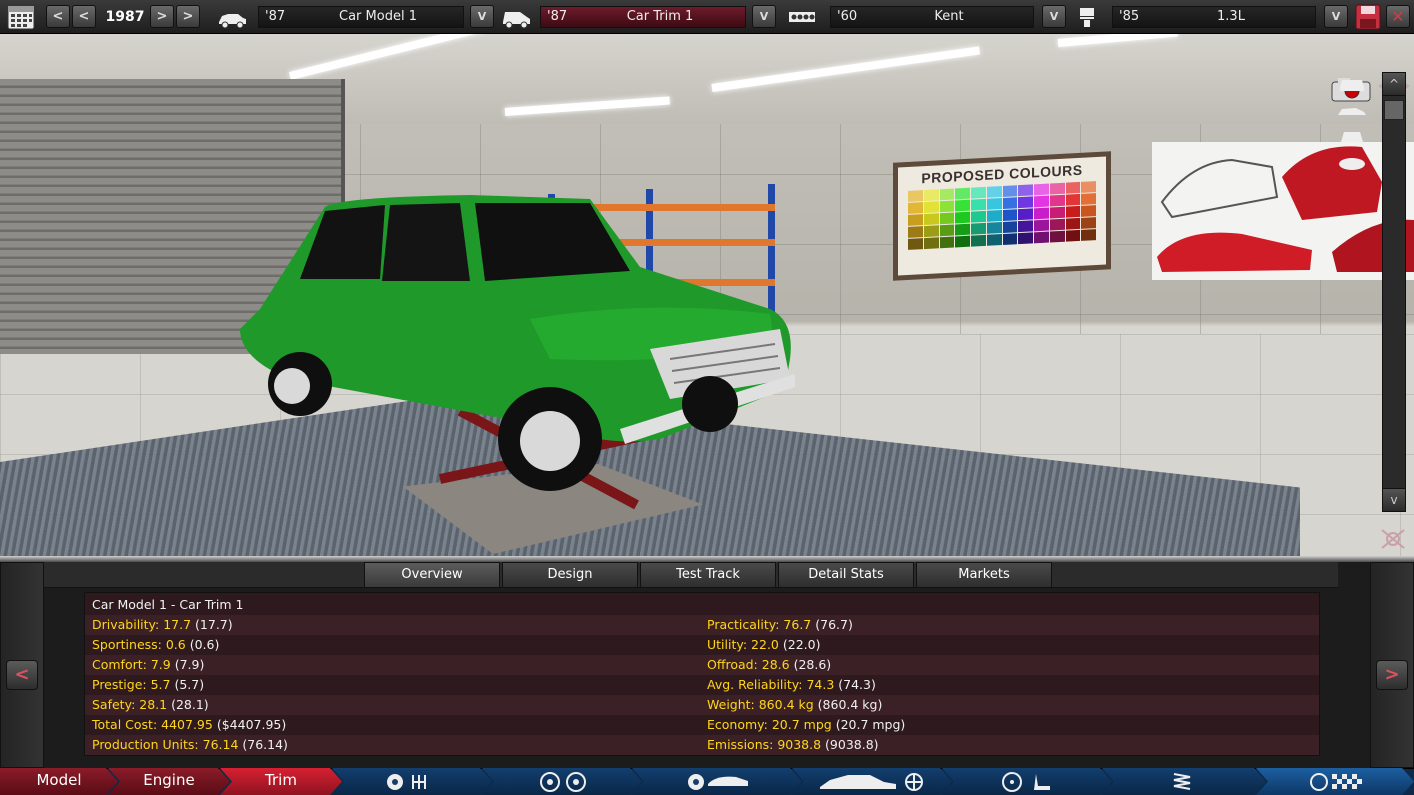 The height and width of the screenshot is (795, 1414). Describe the element at coordinates (759, 624) in the screenshot. I see `stat-value: Practicality: 76.7` at that location.